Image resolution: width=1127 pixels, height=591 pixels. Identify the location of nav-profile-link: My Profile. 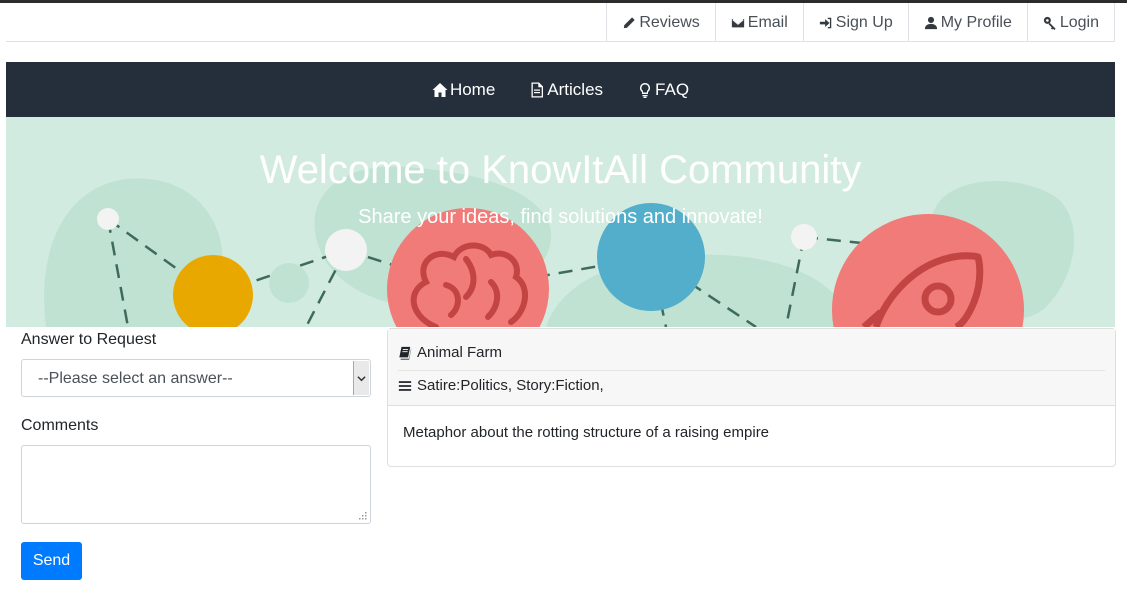
(967, 22).